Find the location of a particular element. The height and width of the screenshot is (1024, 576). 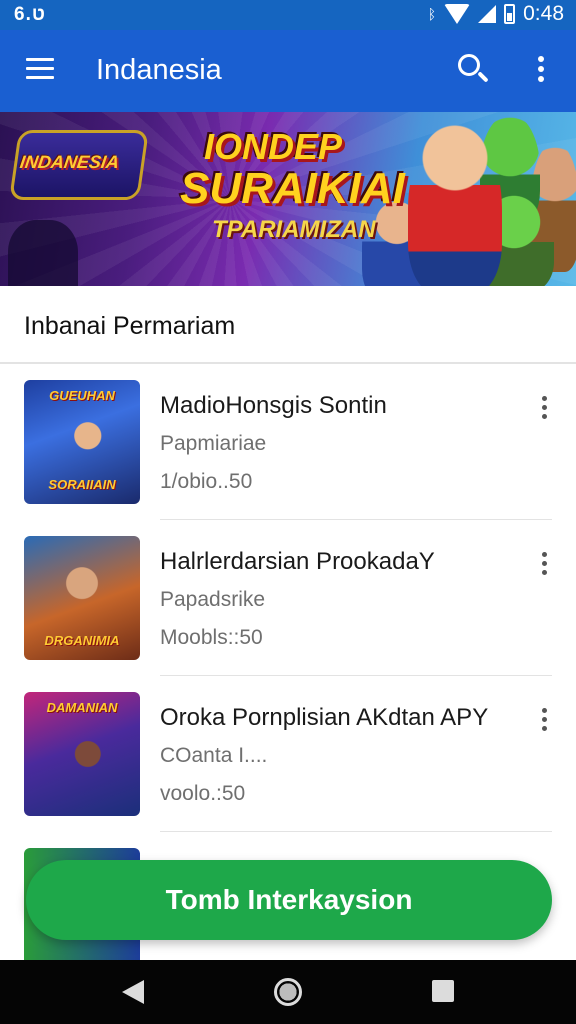

primary-action-button: Tomb Interkaysion is located at coordinates (289, 900).